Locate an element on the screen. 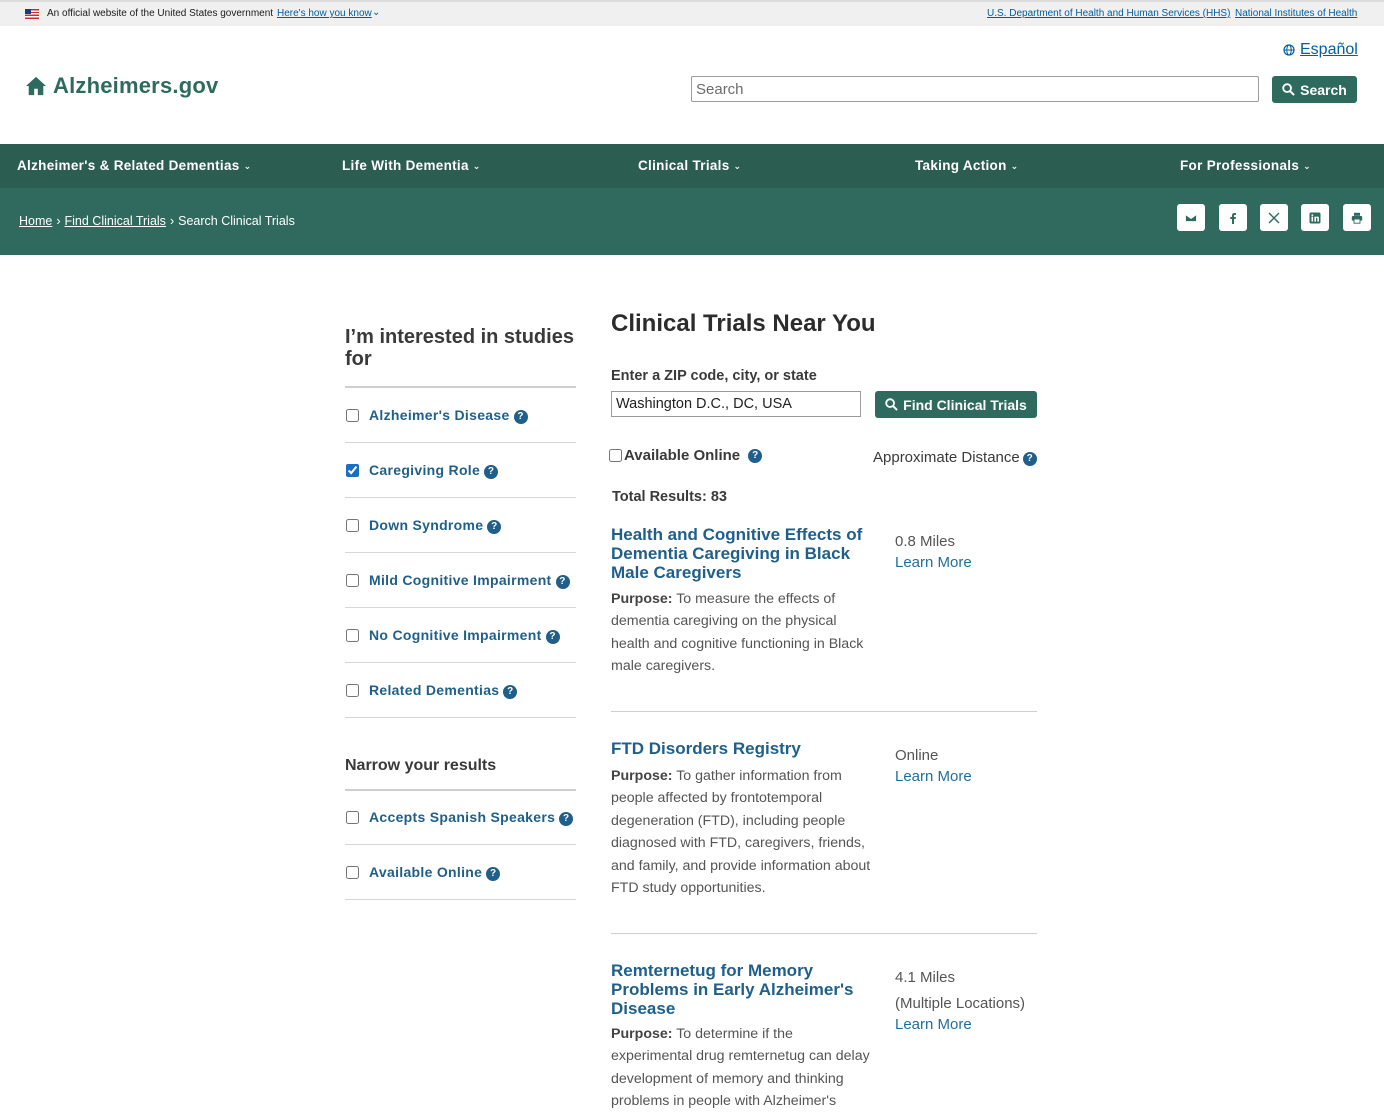  site-logo: Alzheimers.gov is located at coordinates (121, 86).